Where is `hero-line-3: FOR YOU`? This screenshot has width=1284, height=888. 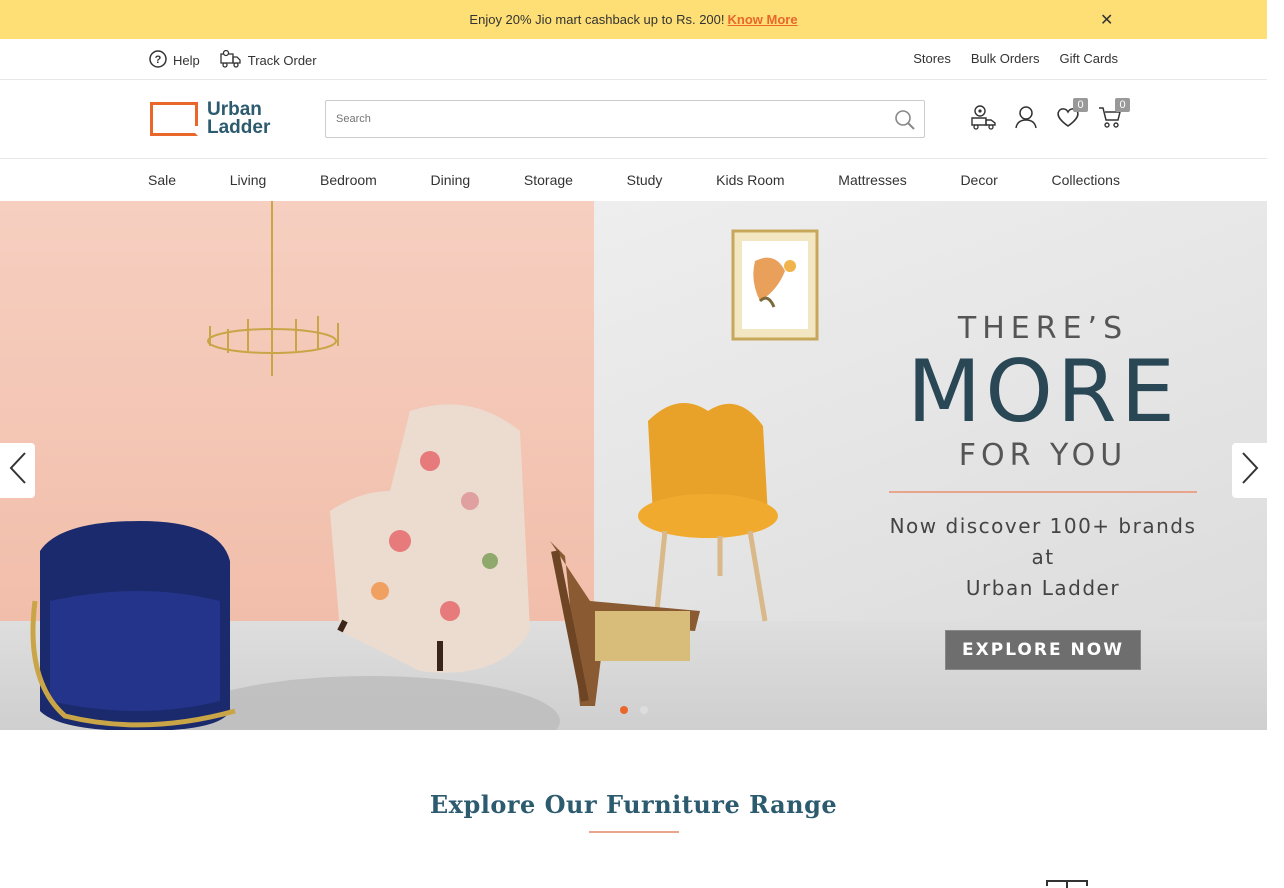 hero-line-3: FOR YOU is located at coordinates (1043, 455).